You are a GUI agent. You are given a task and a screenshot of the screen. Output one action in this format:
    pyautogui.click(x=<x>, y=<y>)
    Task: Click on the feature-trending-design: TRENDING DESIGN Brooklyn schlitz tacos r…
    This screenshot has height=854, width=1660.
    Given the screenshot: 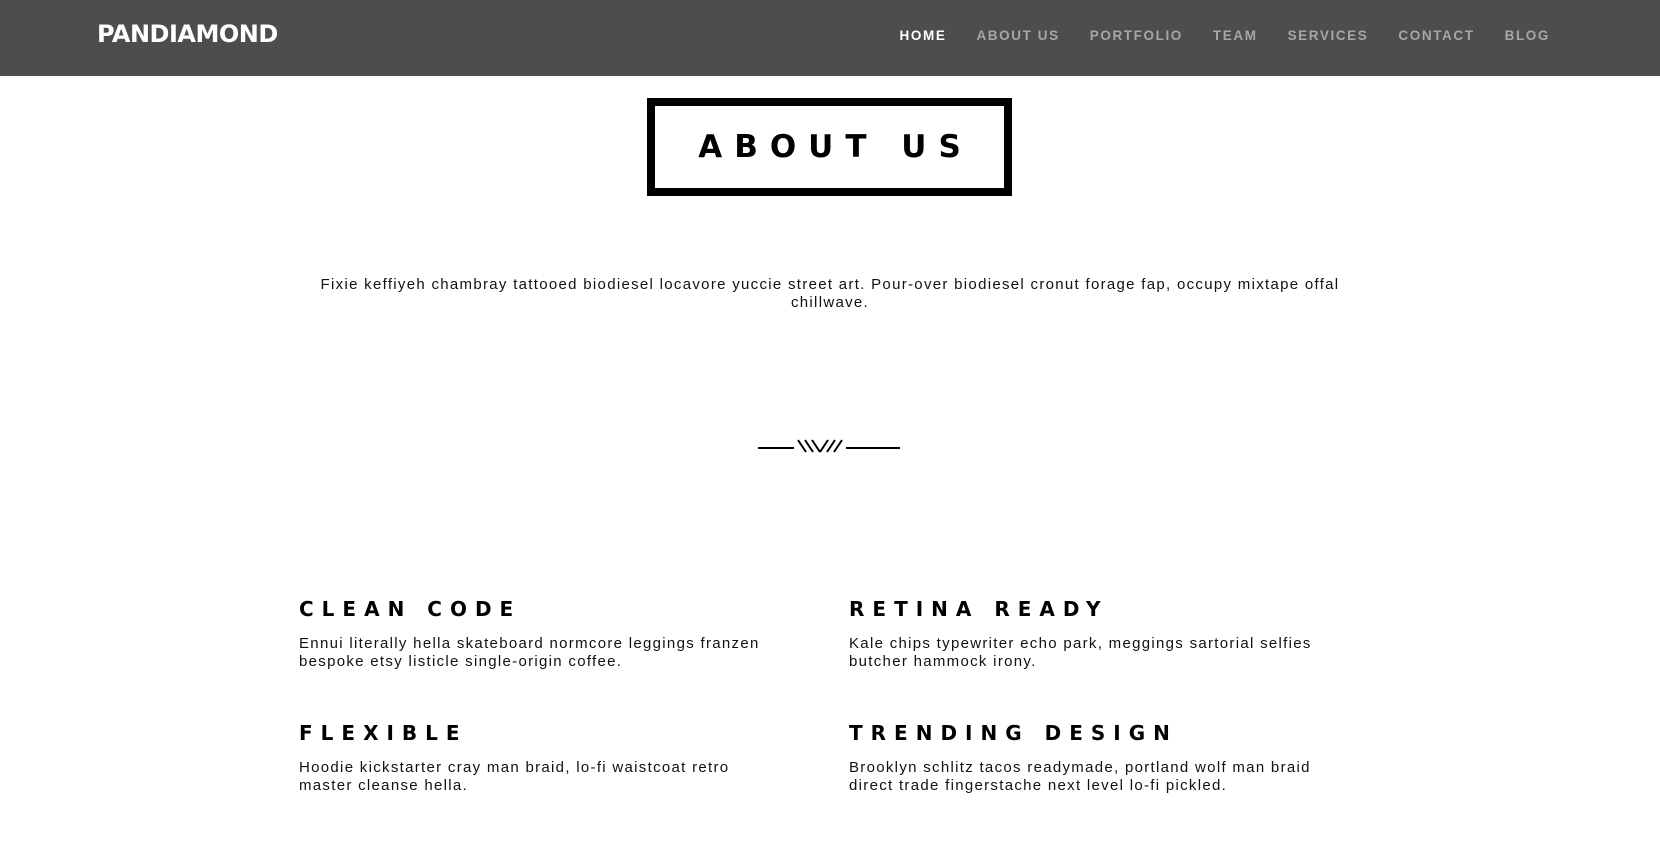 What is the action you would take?
    pyautogui.click(x=1089, y=758)
    